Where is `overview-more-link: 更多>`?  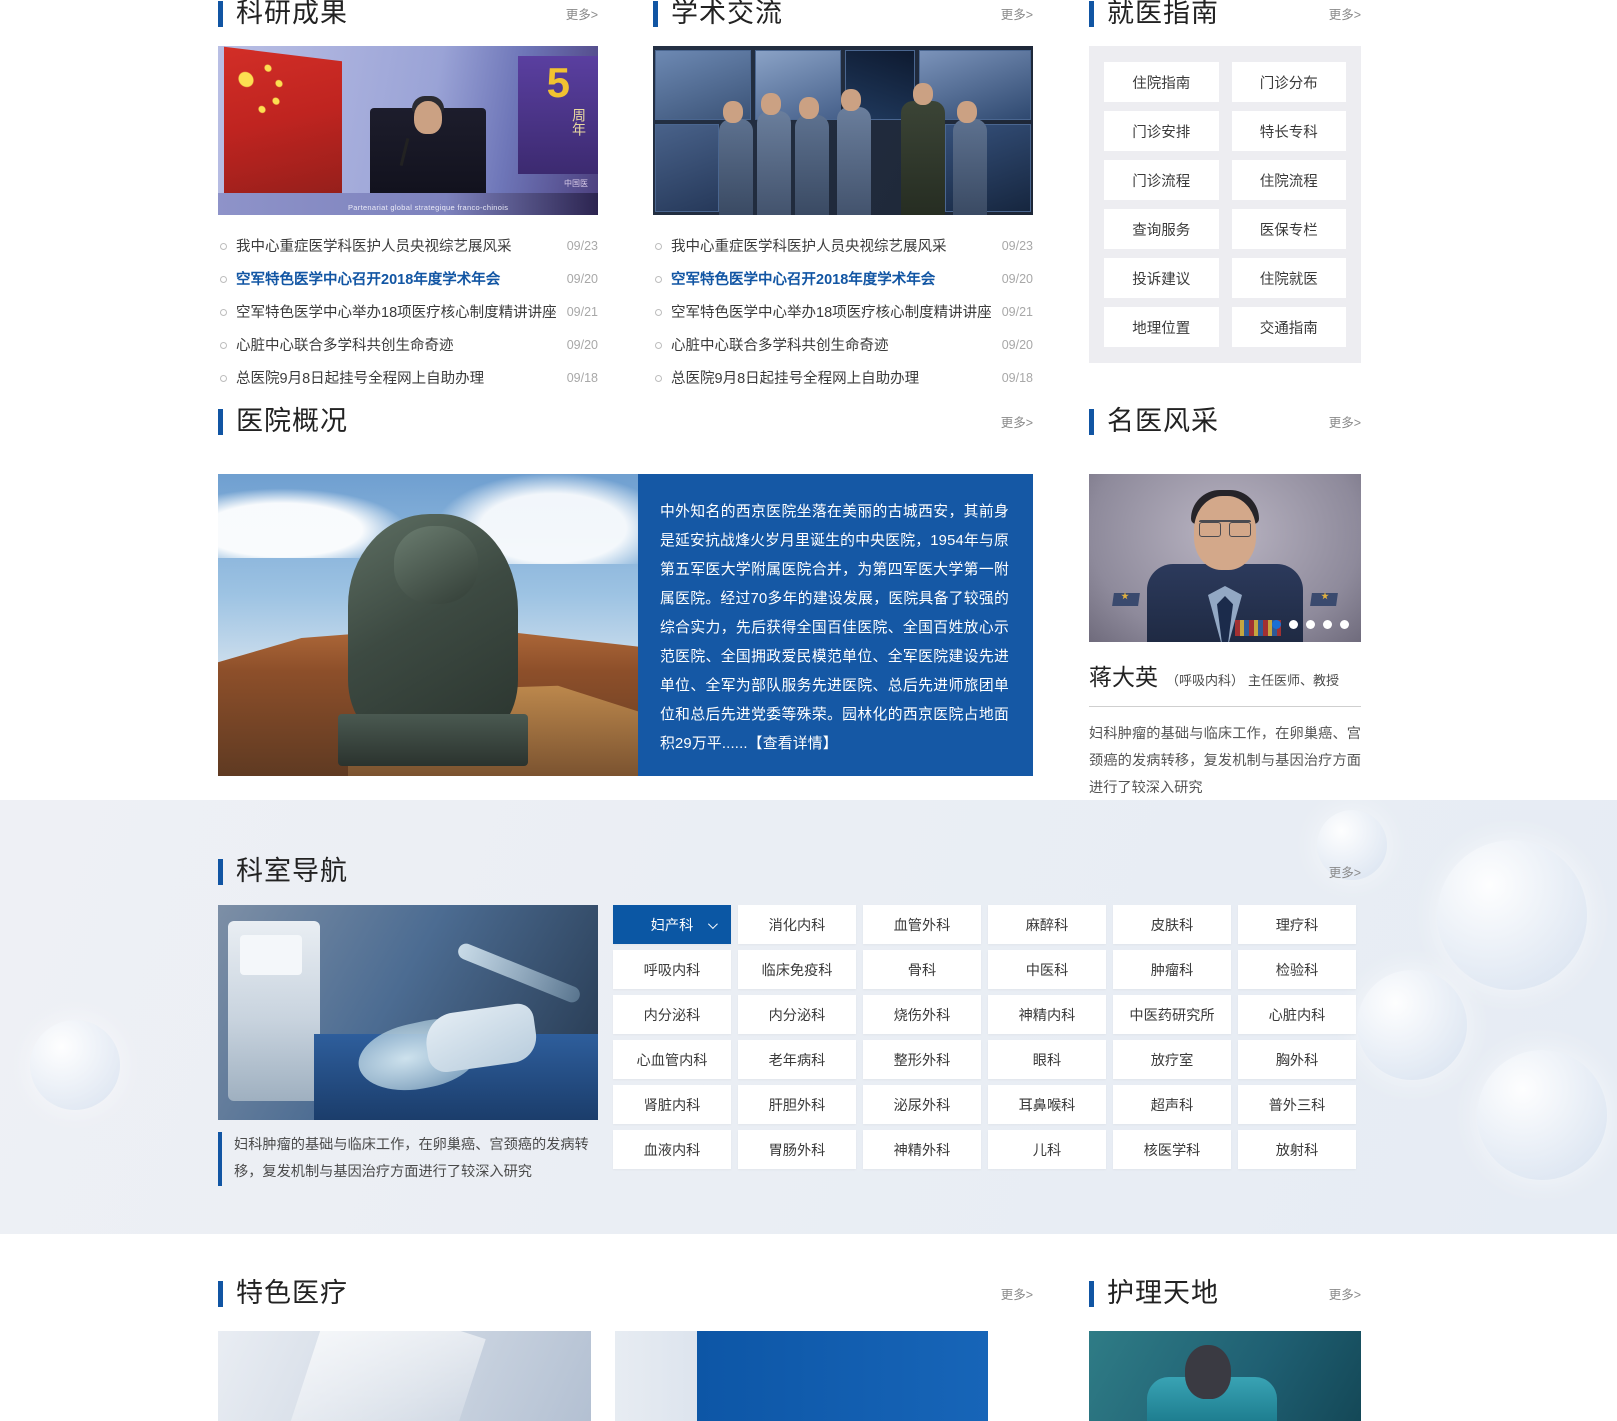 overview-more-link: 更多> is located at coordinates (1017, 421).